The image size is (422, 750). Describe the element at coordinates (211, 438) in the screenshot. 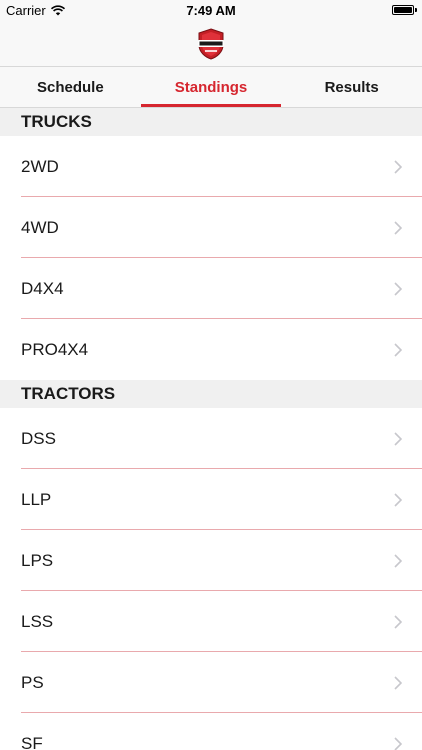

I see `list-item-dss: DSS` at that location.